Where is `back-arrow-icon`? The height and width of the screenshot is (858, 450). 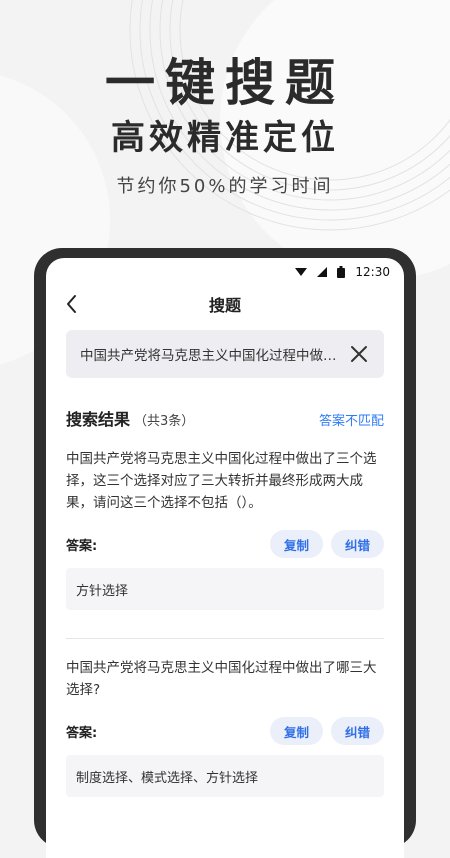
back-arrow-icon is located at coordinates (72, 304).